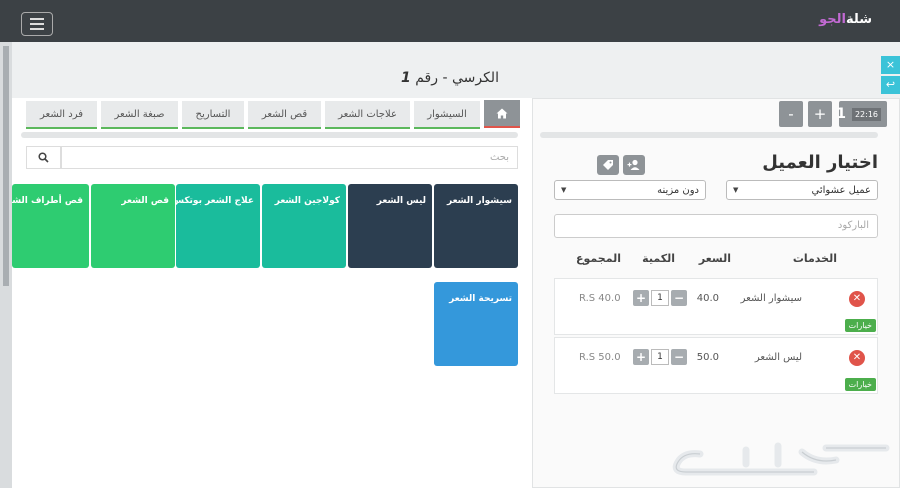 Image resolution: width=900 pixels, height=488 pixels. What do you see at coordinates (658, 258) in the screenshot?
I see `header-qty: الكمية` at bounding box center [658, 258].